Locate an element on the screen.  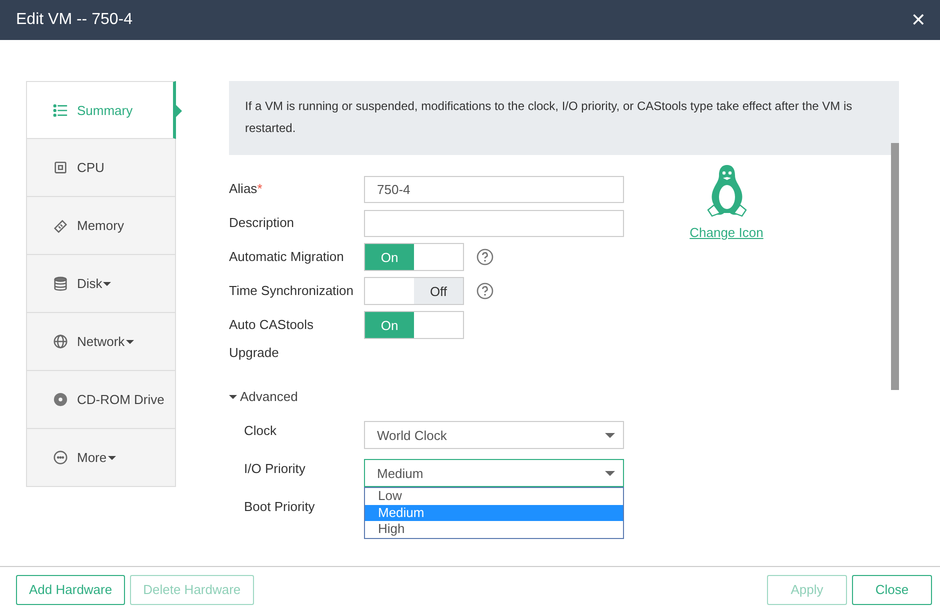
select-field: World Clock is located at coordinates (494, 435).